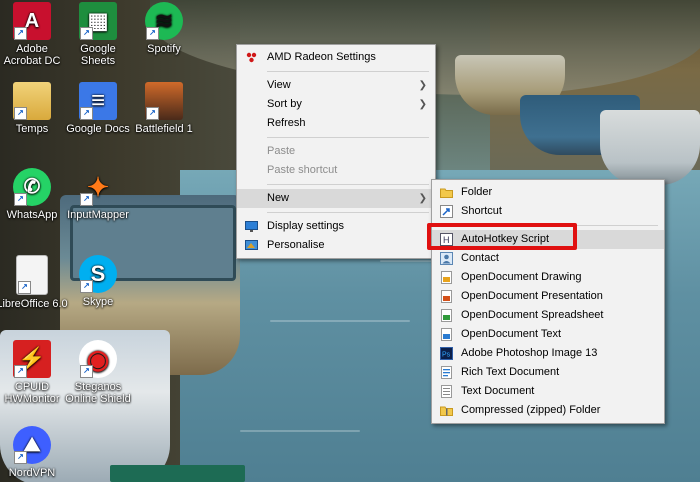 The height and width of the screenshot is (482, 700). I want to click on desktop-icon-inputmapper: ✦ ↗ InputMapper, so click(98, 194).